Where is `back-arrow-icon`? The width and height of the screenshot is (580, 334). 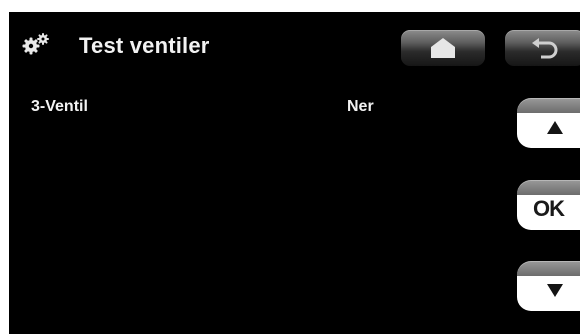
back-arrow-icon is located at coordinates (545, 48).